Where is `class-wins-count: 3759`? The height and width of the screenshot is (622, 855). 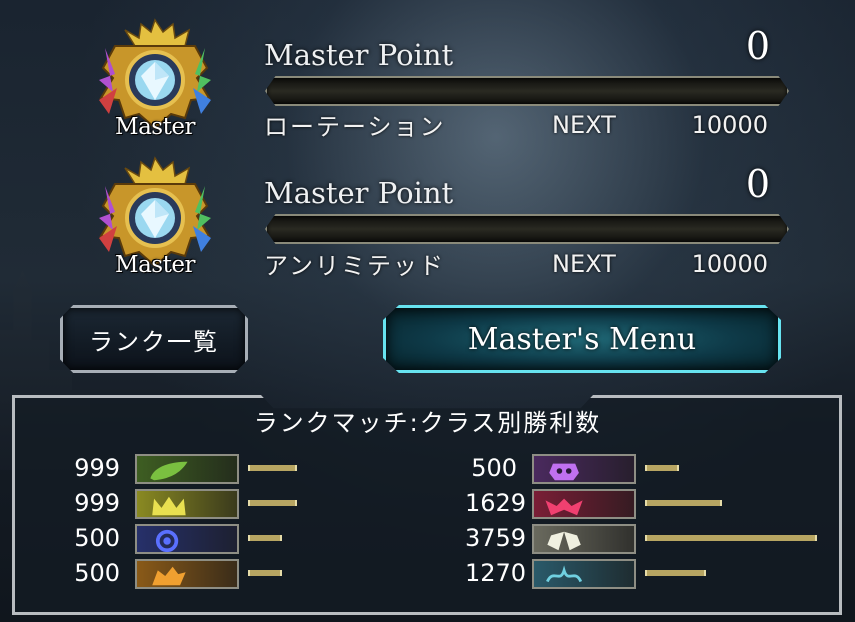 class-wins-count: 3759 is located at coordinates (496, 538).